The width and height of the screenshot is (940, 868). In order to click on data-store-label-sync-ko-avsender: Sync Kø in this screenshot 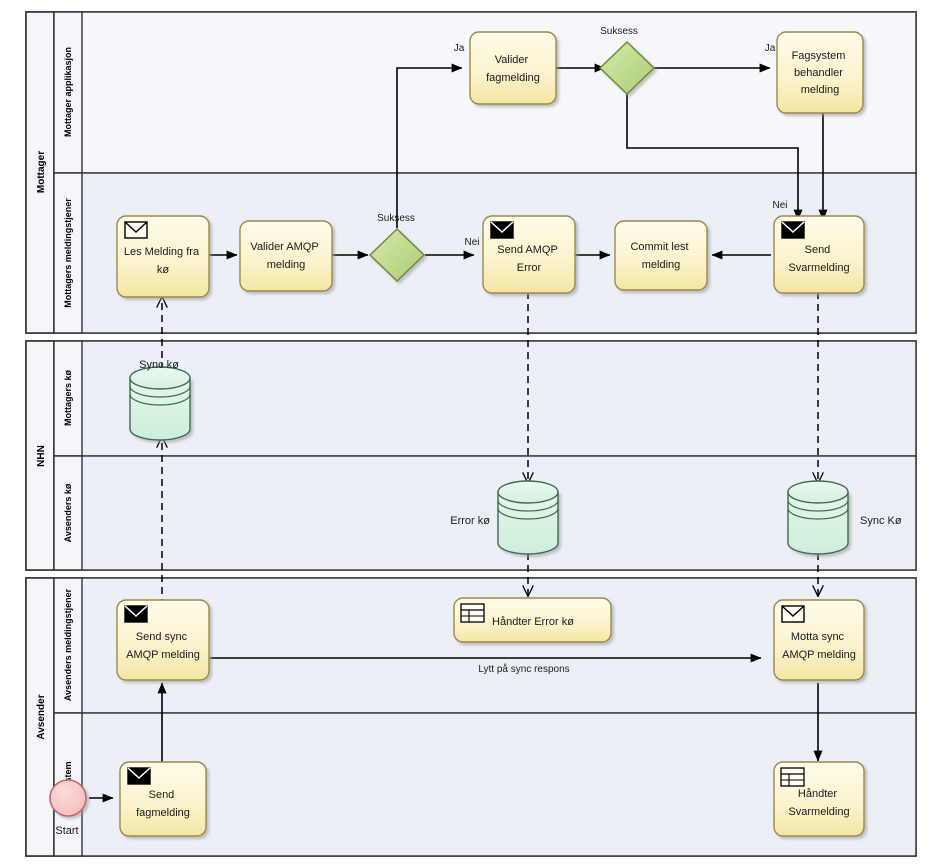, I will do `click(881, 521)`.